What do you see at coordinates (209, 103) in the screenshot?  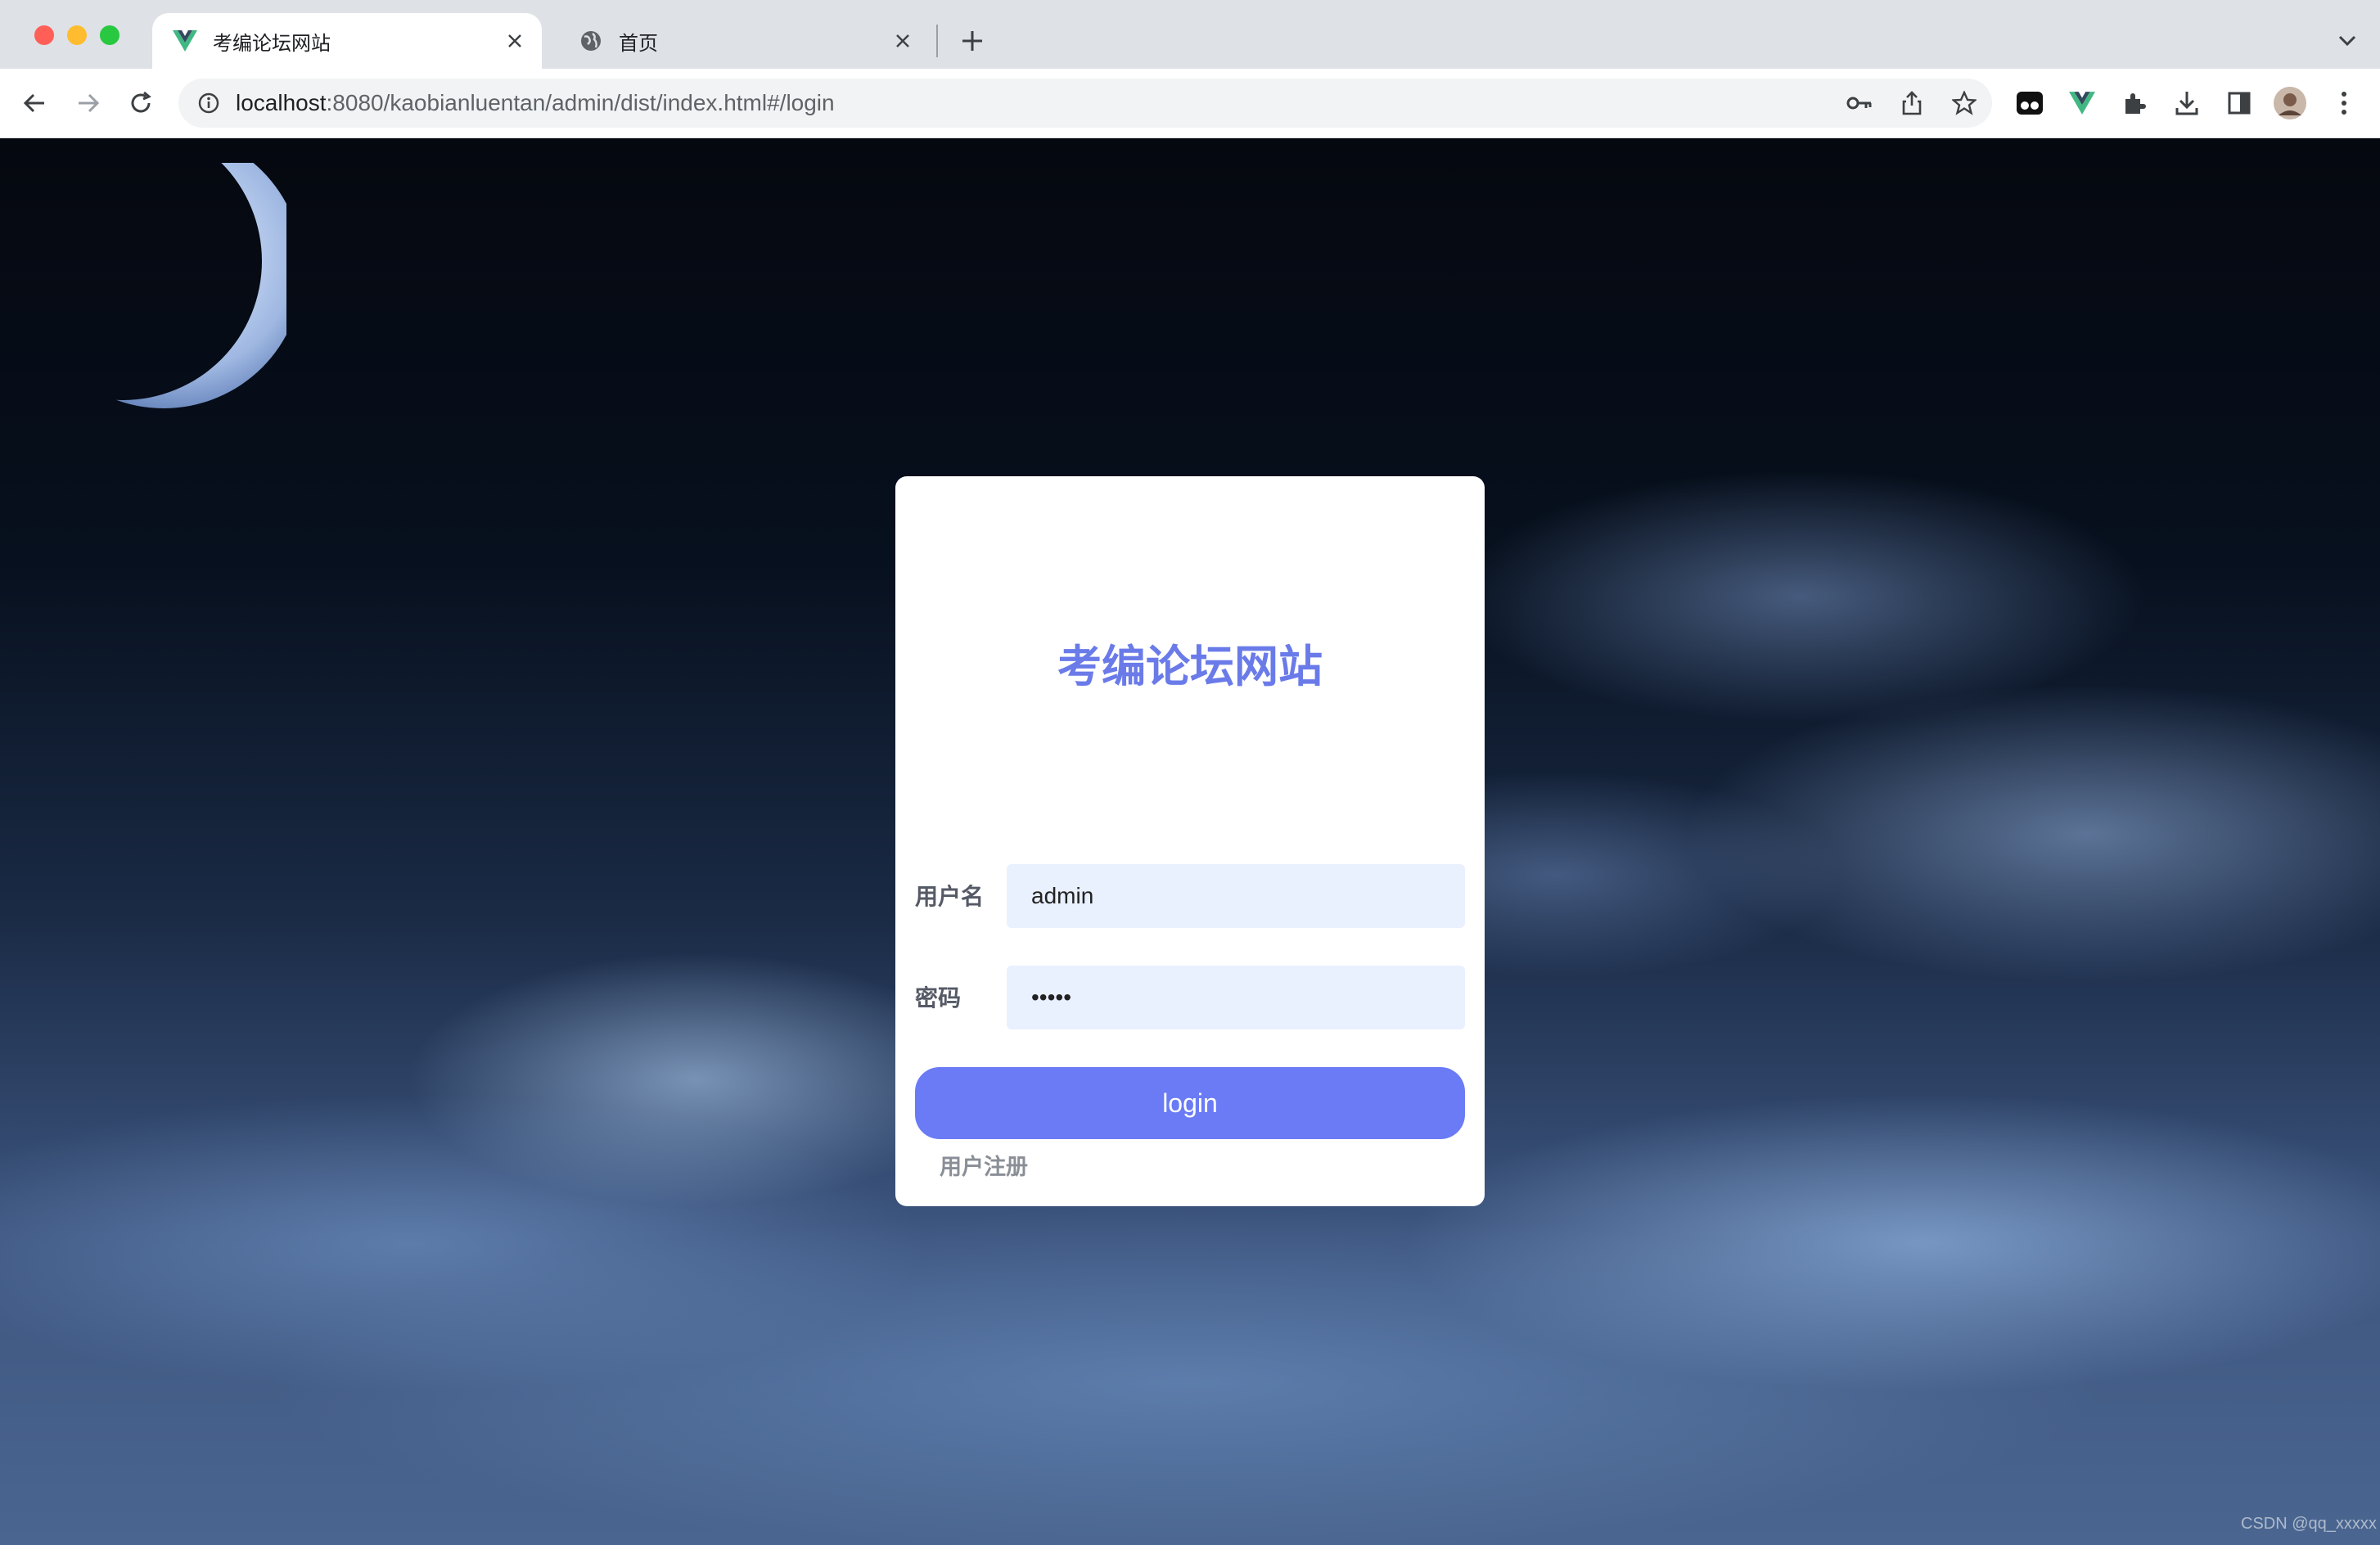 I see `info-icon` at bounding box center [209, 103].